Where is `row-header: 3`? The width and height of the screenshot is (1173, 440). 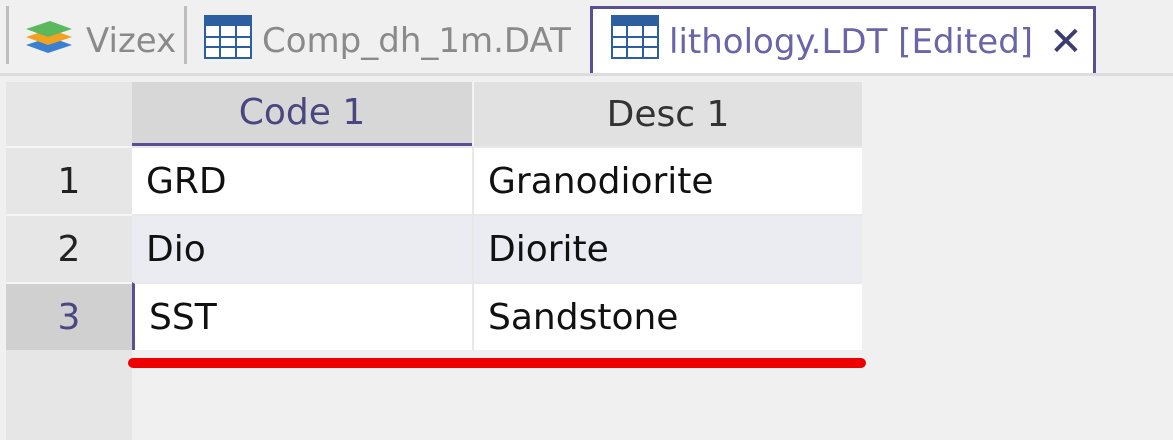
row-header: 3 is located at coordinates (69, 316).